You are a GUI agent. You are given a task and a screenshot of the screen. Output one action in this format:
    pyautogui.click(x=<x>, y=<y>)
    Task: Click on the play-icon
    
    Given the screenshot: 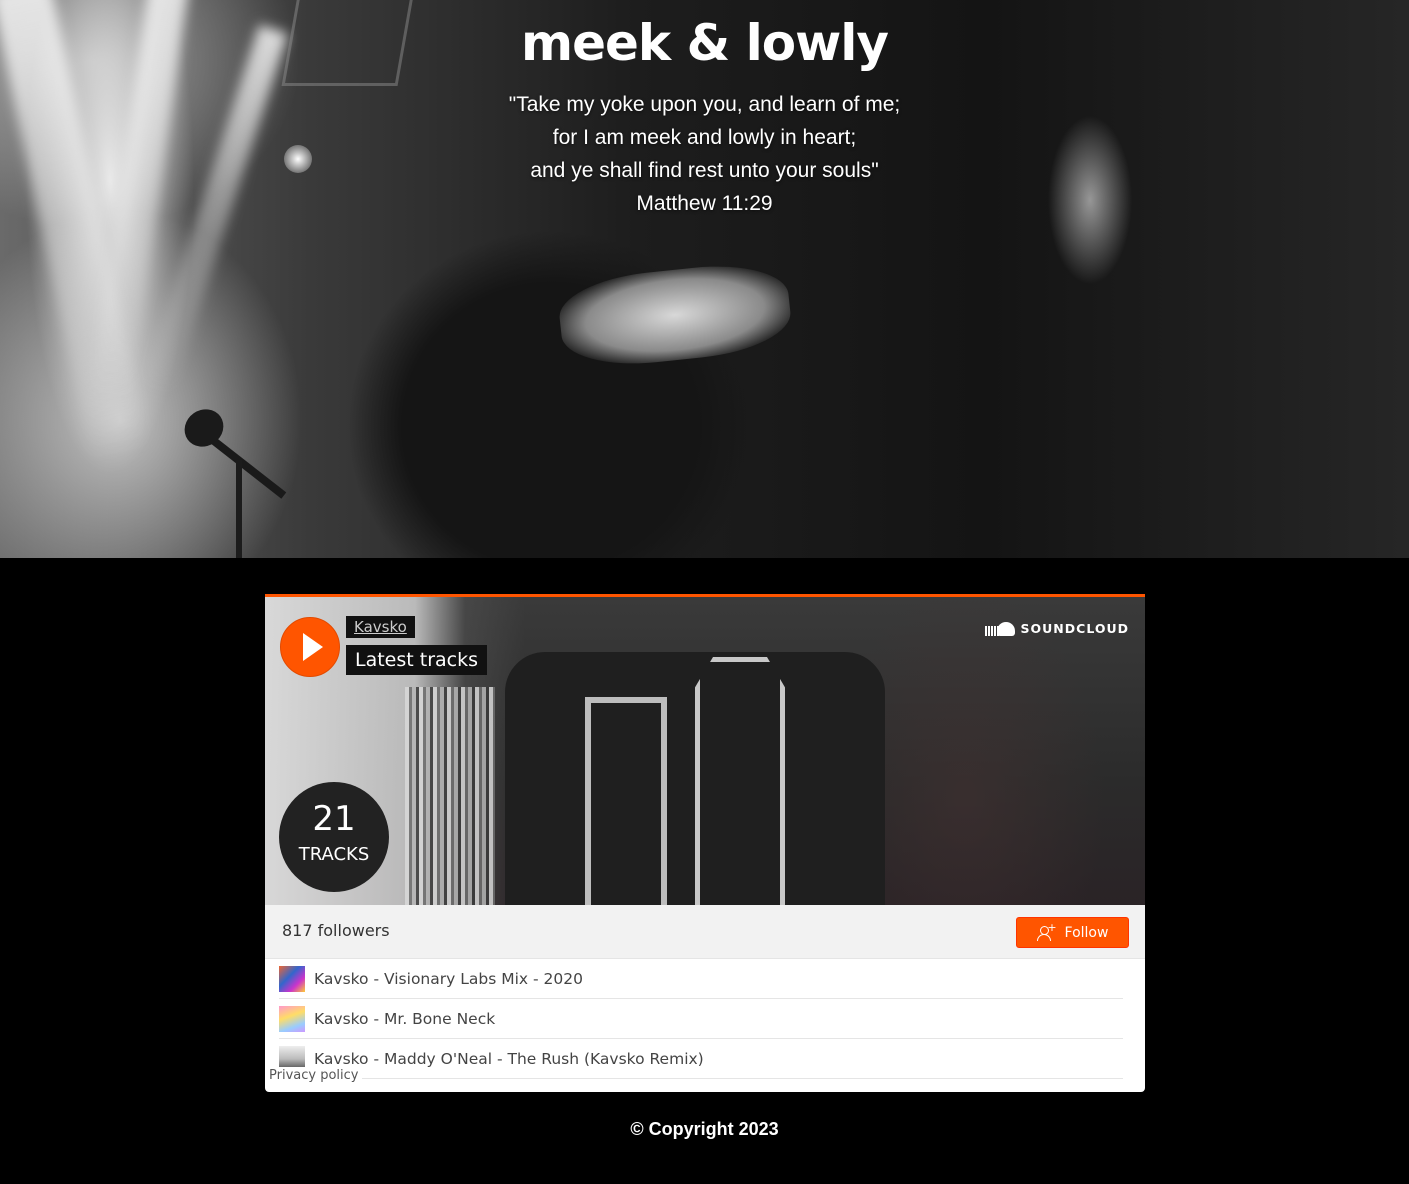 What is the action you would take?
    pyautogui.click(x=313, y=647)
    